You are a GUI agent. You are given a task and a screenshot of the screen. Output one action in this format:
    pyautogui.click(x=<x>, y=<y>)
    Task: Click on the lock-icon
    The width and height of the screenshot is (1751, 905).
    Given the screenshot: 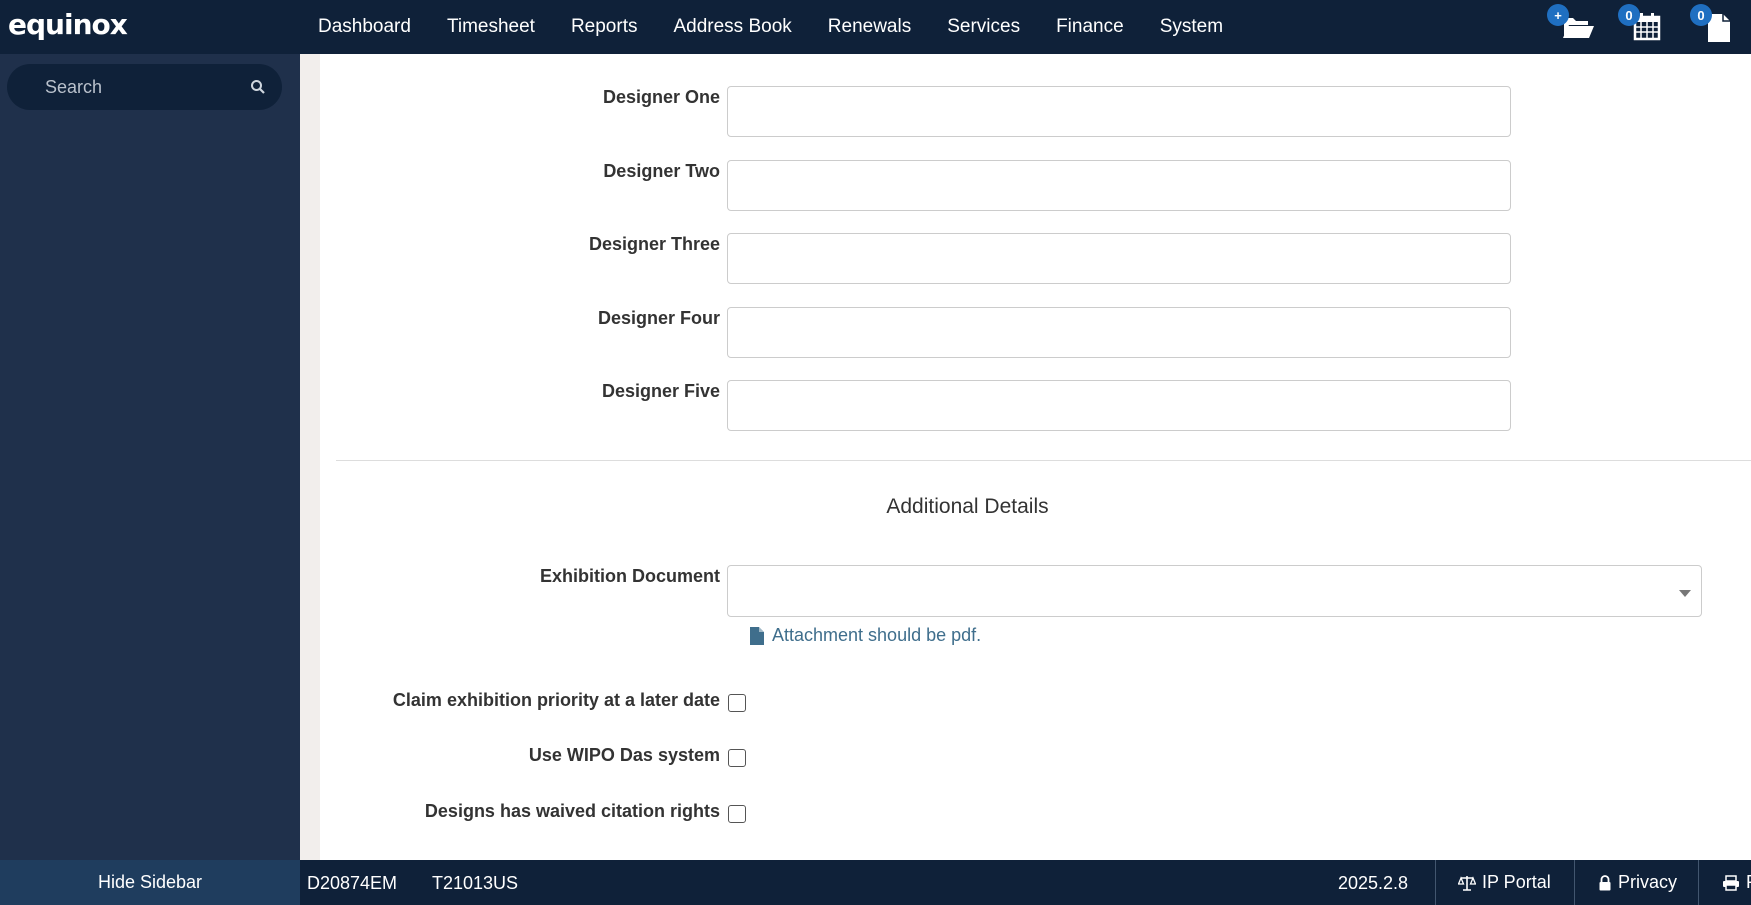 What is the action you would take?
    pyautogui.click(x=1605, y=883)
    